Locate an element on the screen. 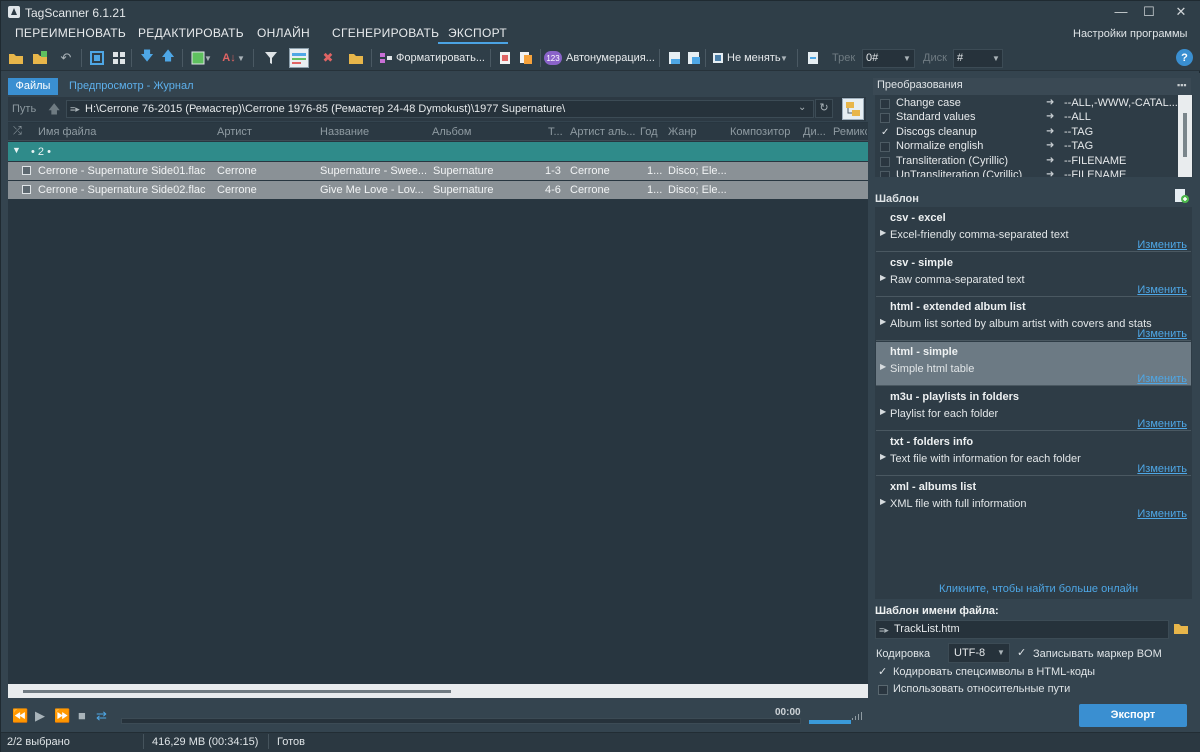 This screenshot has width=1200, height=752. path-dropdown-icon: ⌄ is located at coordinates (802, 107).